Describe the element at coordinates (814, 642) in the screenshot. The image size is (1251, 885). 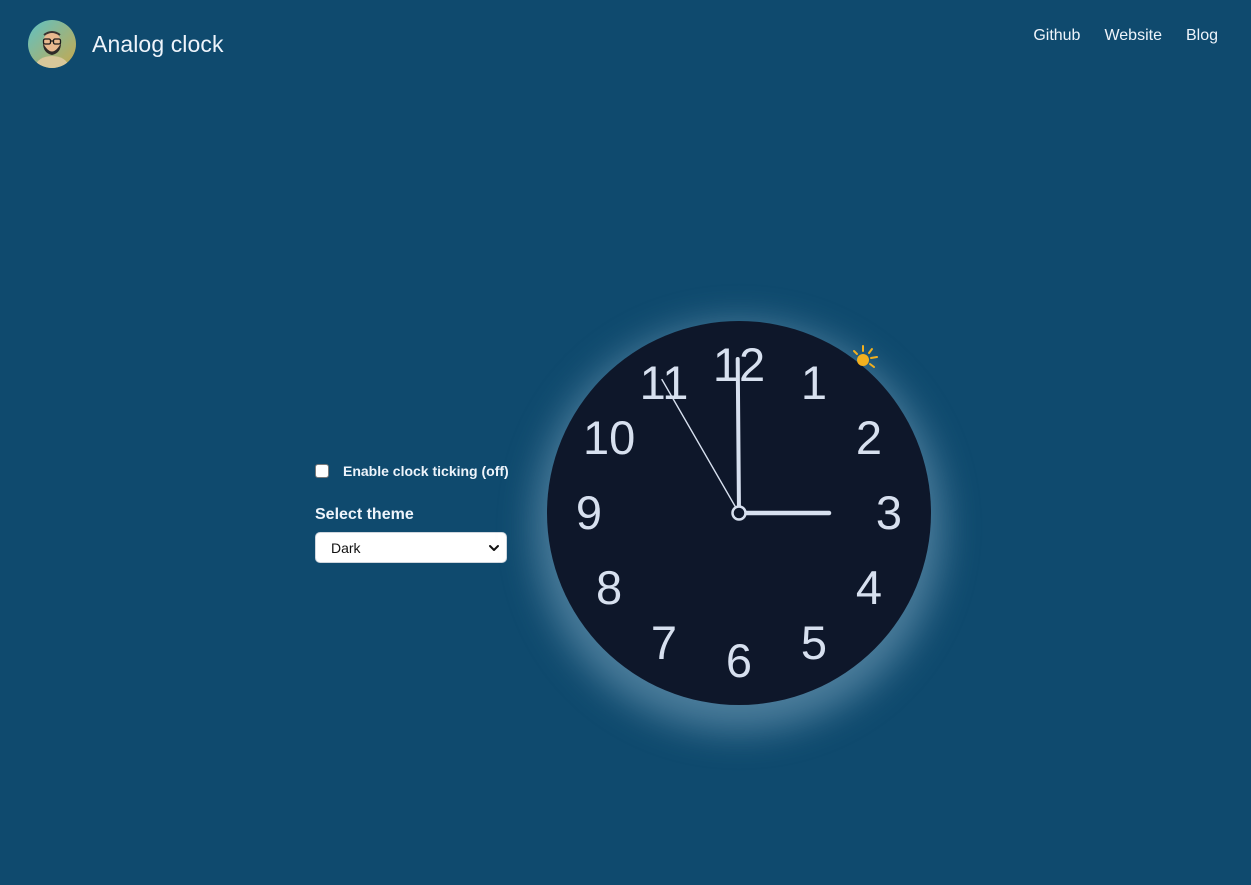
I see `clock-number-5: 5` at that location.